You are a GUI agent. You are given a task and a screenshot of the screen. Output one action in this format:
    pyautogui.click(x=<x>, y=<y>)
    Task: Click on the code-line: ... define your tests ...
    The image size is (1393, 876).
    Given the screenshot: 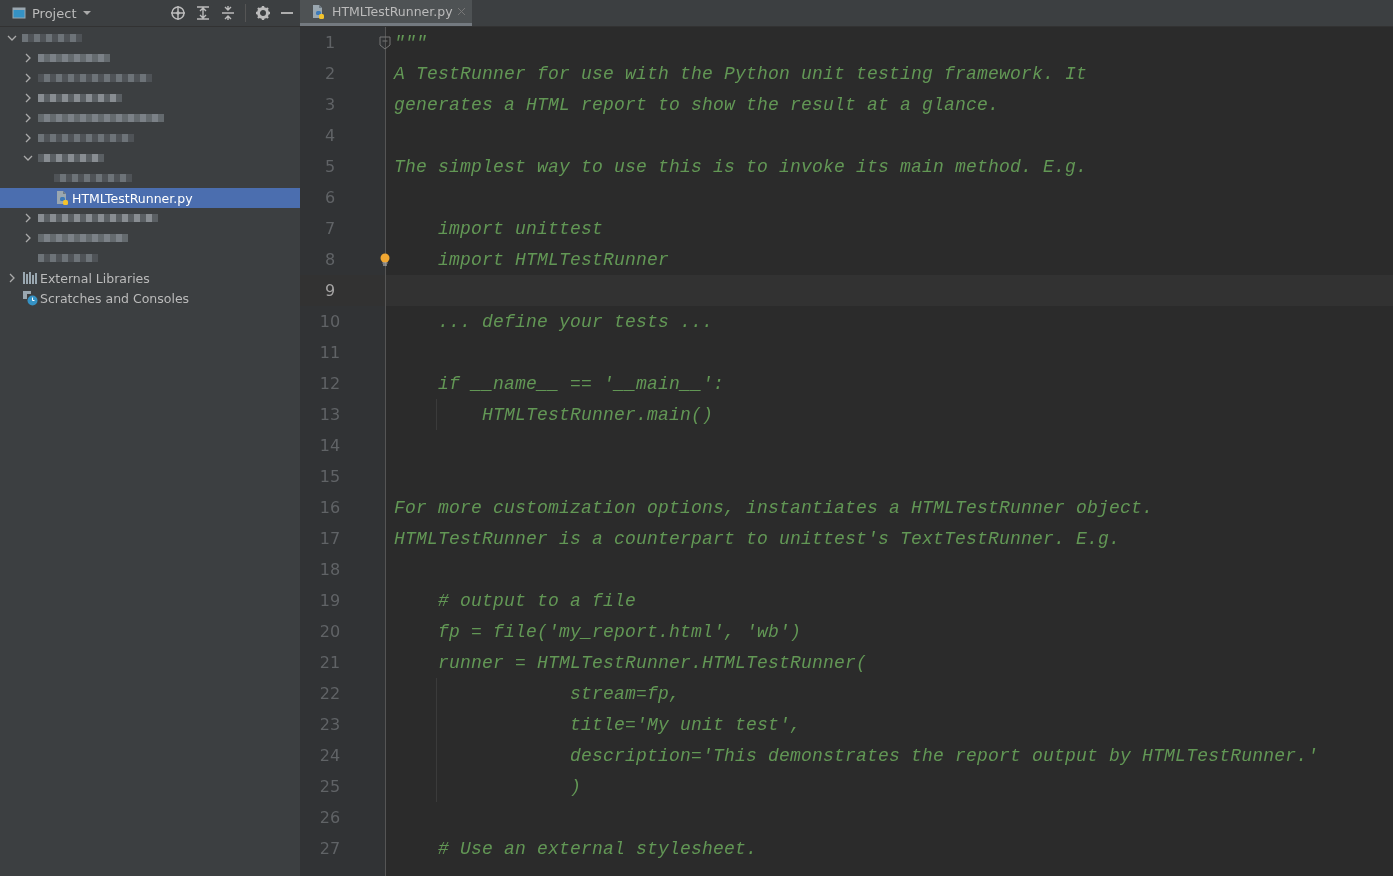 What is the action you would take?
    pyautogui.click(x=575, y=321)
    